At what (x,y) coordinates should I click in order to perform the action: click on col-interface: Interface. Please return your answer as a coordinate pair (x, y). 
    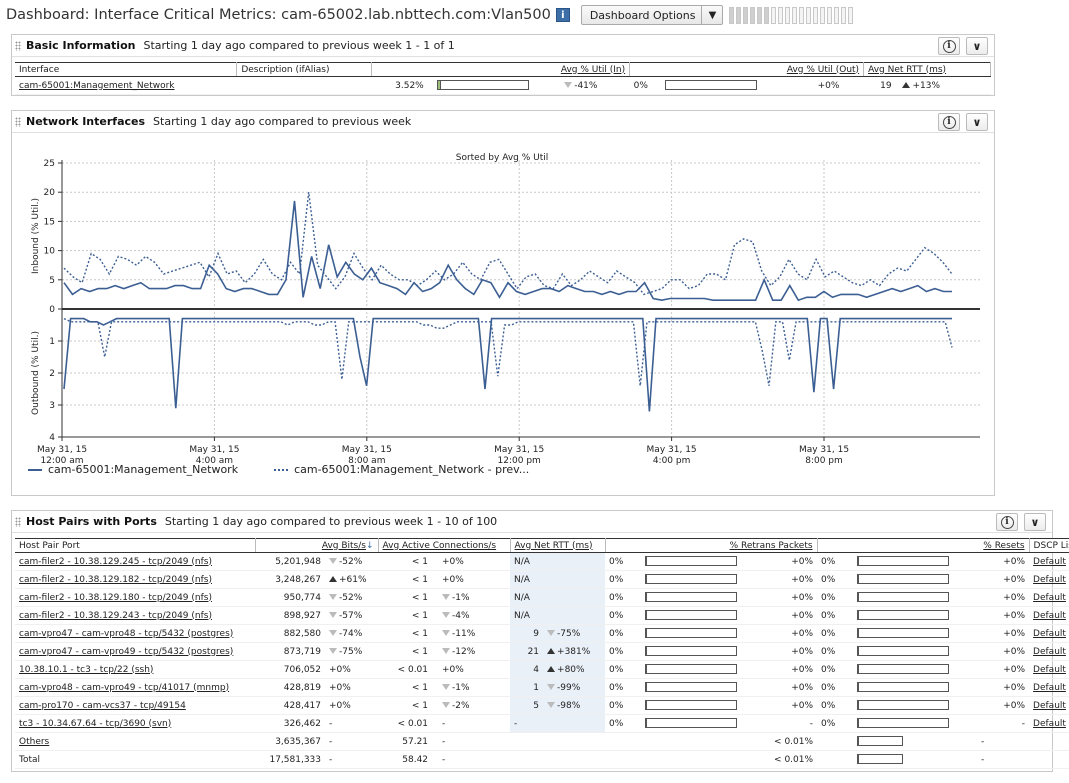
    Looking at the image, I should click on (126, 69).